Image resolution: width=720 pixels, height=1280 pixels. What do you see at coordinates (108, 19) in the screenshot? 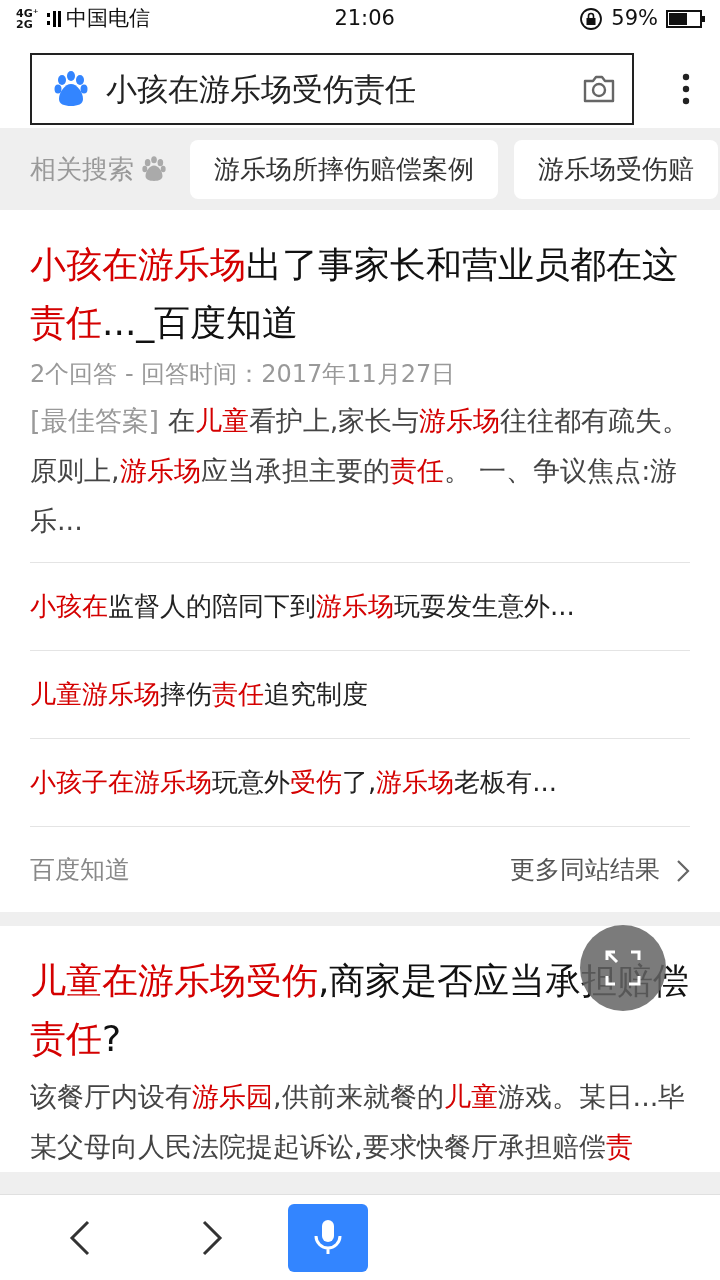
I see `carrier-name: 中国电信` at bounding box center [108, 19].